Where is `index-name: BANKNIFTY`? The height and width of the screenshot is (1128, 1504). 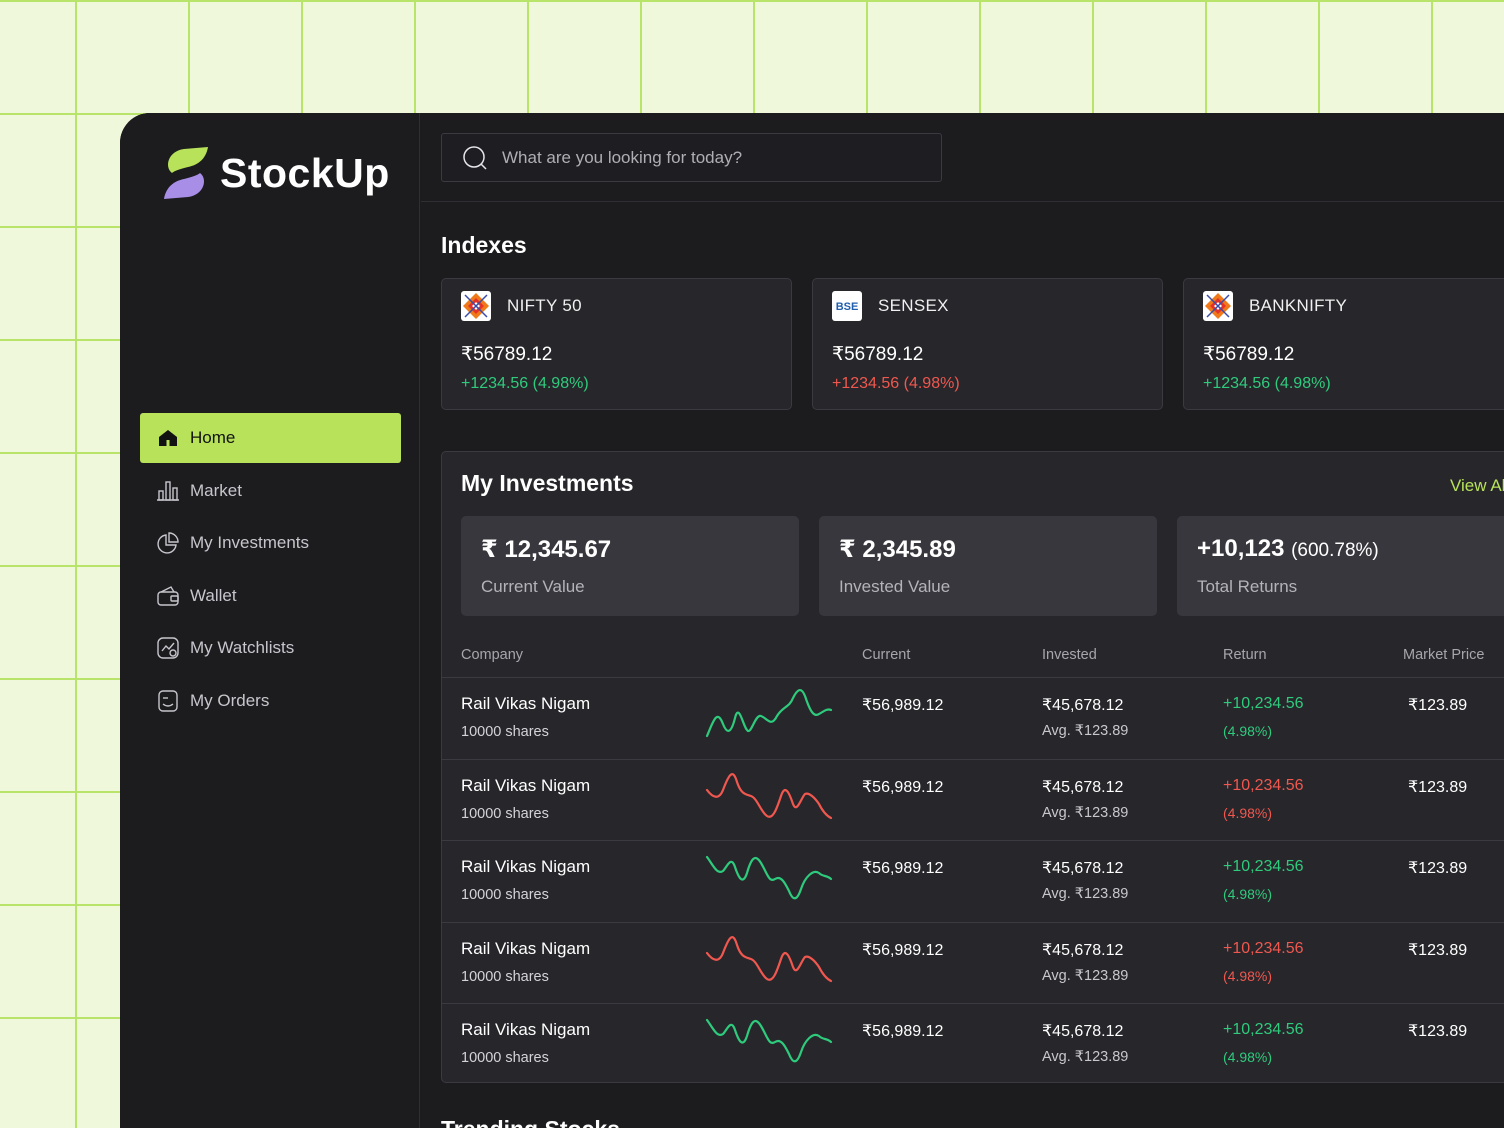
index-name: BANKNIFTY is located at coordinates (1298, 305).